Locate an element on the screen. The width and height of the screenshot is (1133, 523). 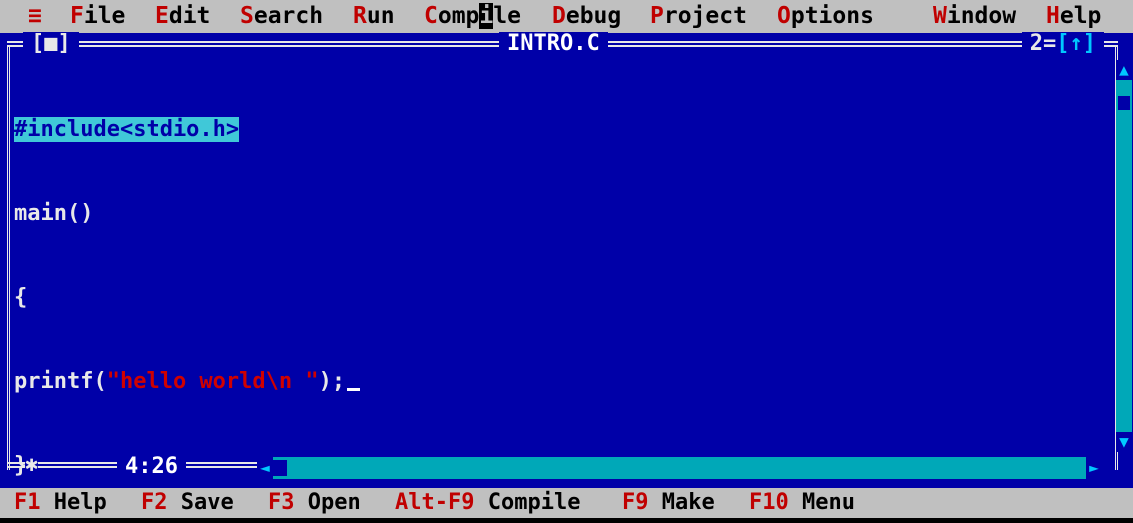
text-cursor is located at coordinates (354, 389).